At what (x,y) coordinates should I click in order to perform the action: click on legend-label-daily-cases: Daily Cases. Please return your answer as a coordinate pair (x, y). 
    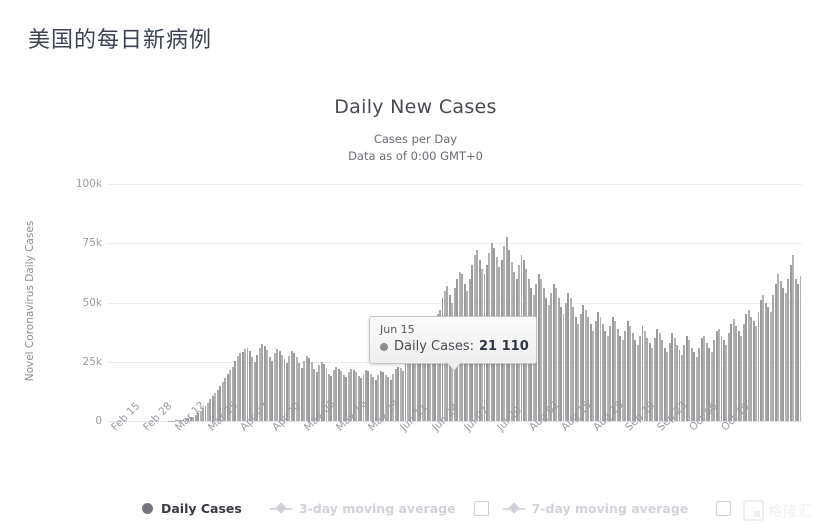
    Looking at the image, I should click on (201, 508).